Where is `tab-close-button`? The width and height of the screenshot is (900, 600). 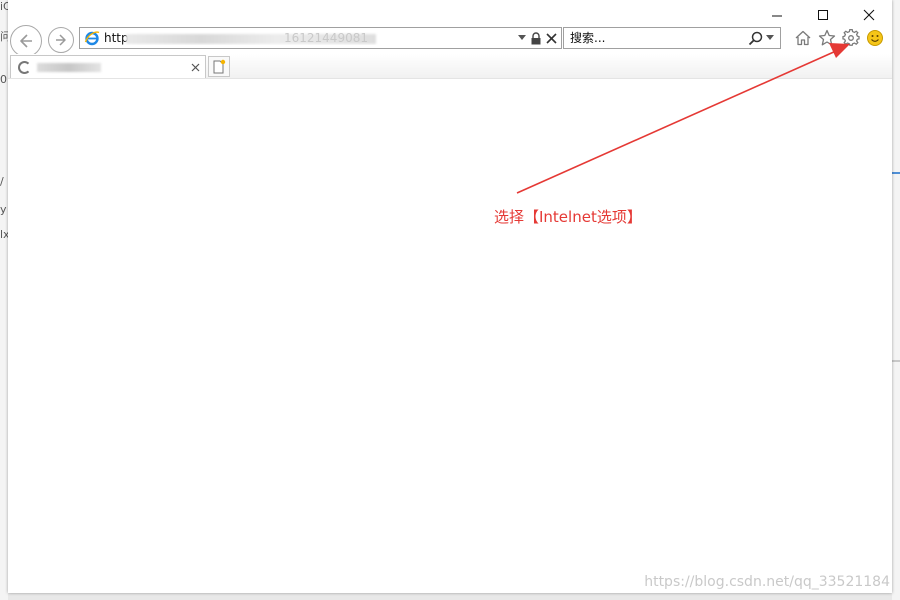
tab-close-button is located at coordinates (195, 67).